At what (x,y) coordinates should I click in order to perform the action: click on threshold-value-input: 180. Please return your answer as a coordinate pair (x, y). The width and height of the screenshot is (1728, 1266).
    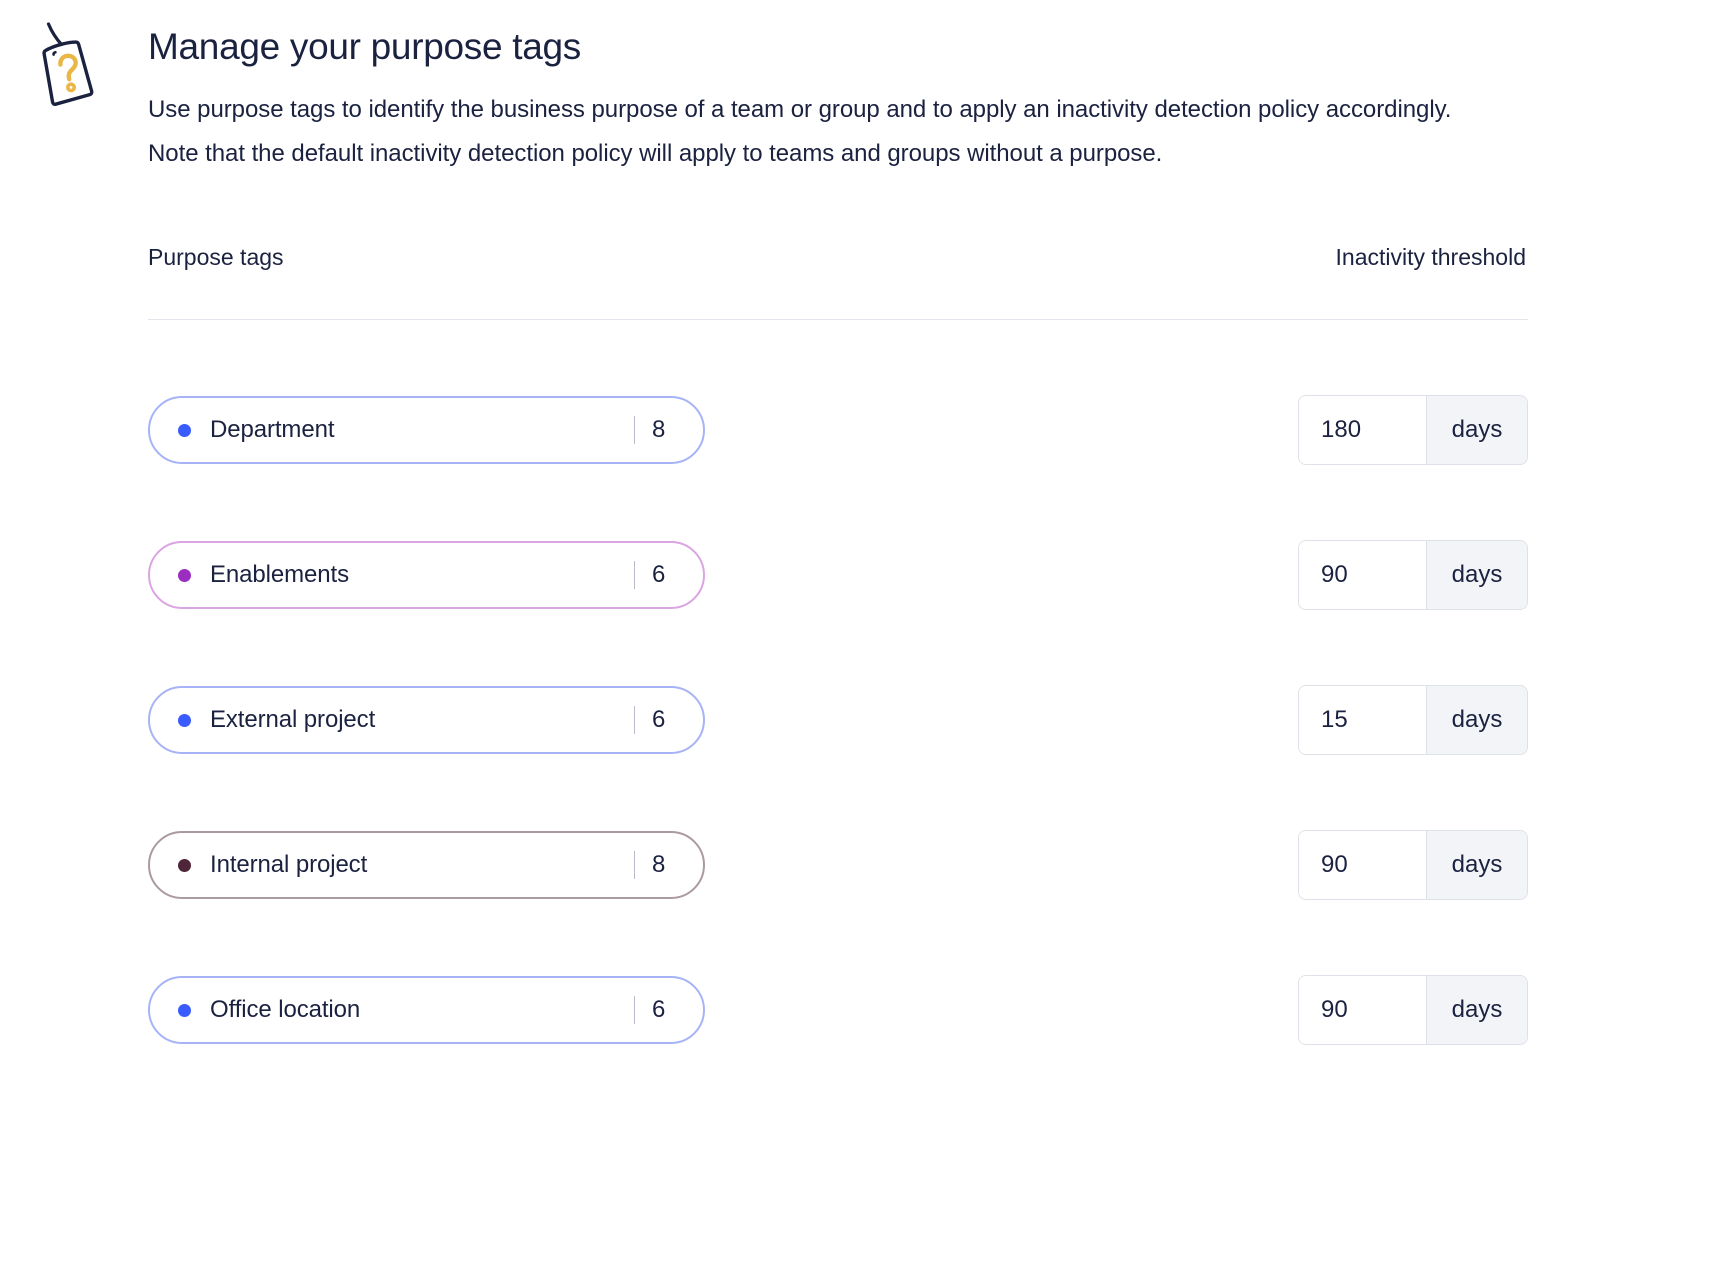
    Looking at the image, I should click on (1362, 430).